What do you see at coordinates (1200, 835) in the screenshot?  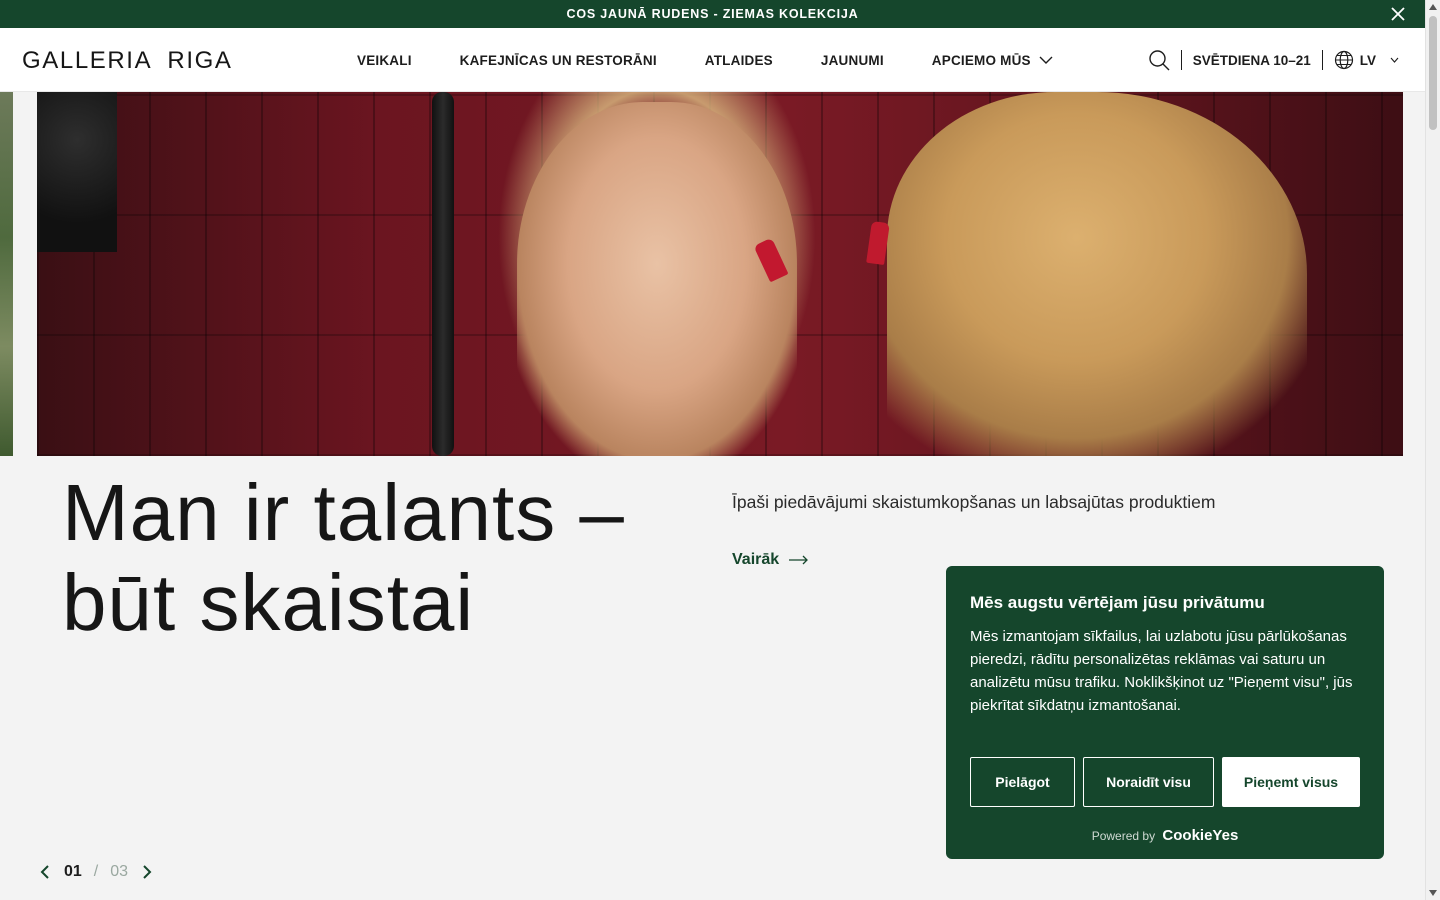 I see `cookieyes-logo: CookieYes` at bounding box center [1200, 835].